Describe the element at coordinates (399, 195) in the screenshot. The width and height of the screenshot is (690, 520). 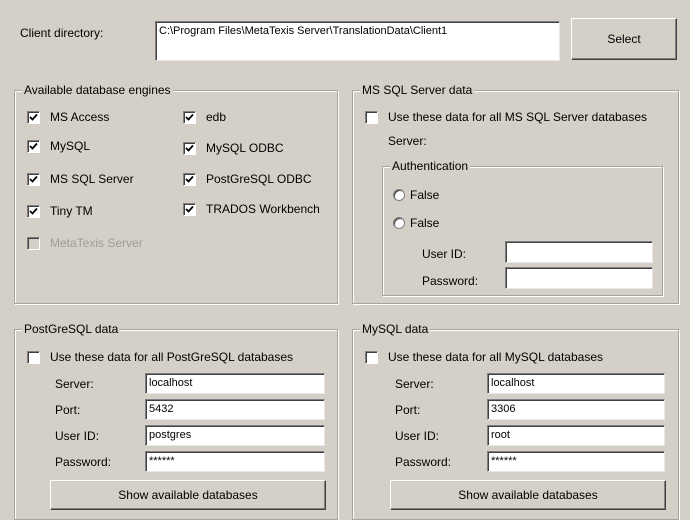
I see `auth-option-1-radio` at that location.